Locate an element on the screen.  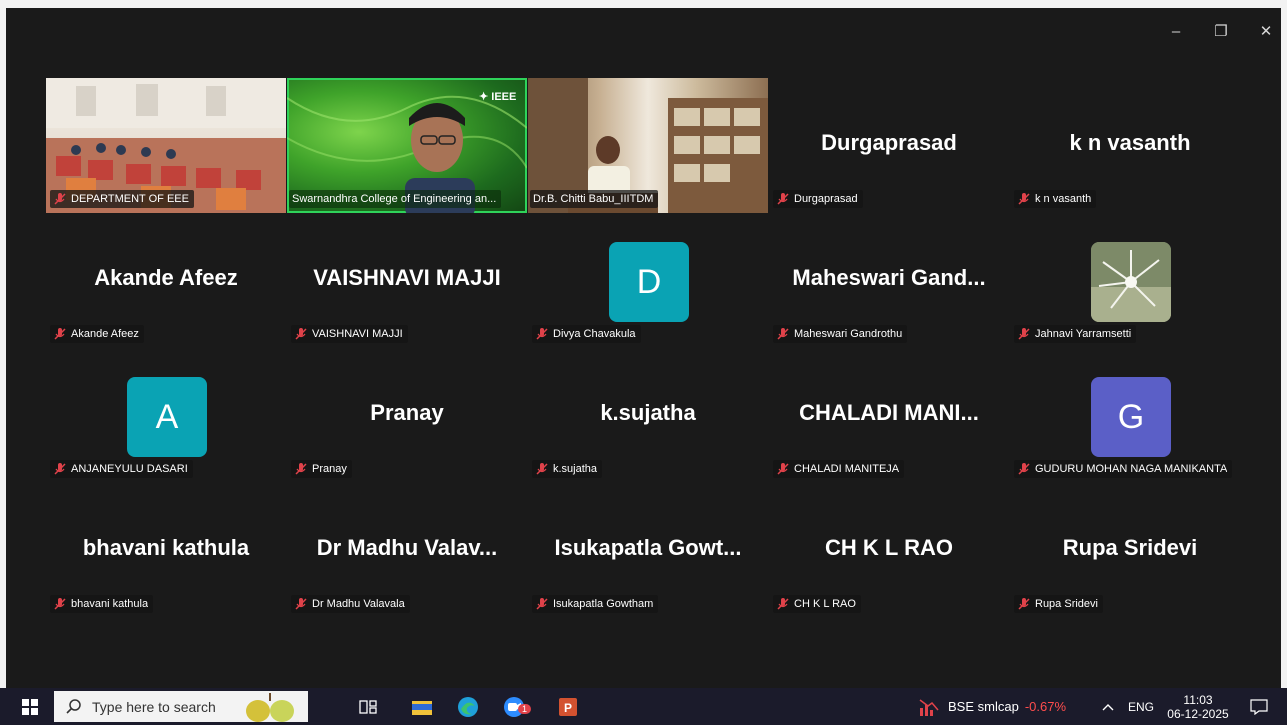
participant-display-name: Pranay is located at coordinates (407, 412).